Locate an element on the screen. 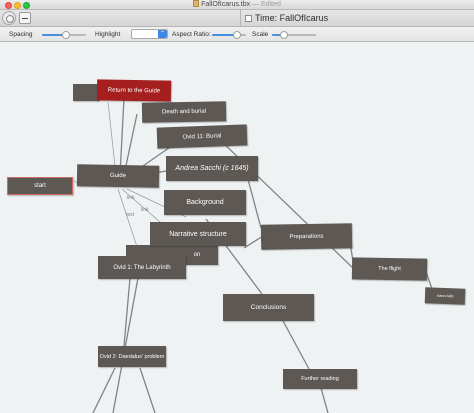 This screenshot has width=474, height=413. spacing-slider is located at coordinates (64, 35).